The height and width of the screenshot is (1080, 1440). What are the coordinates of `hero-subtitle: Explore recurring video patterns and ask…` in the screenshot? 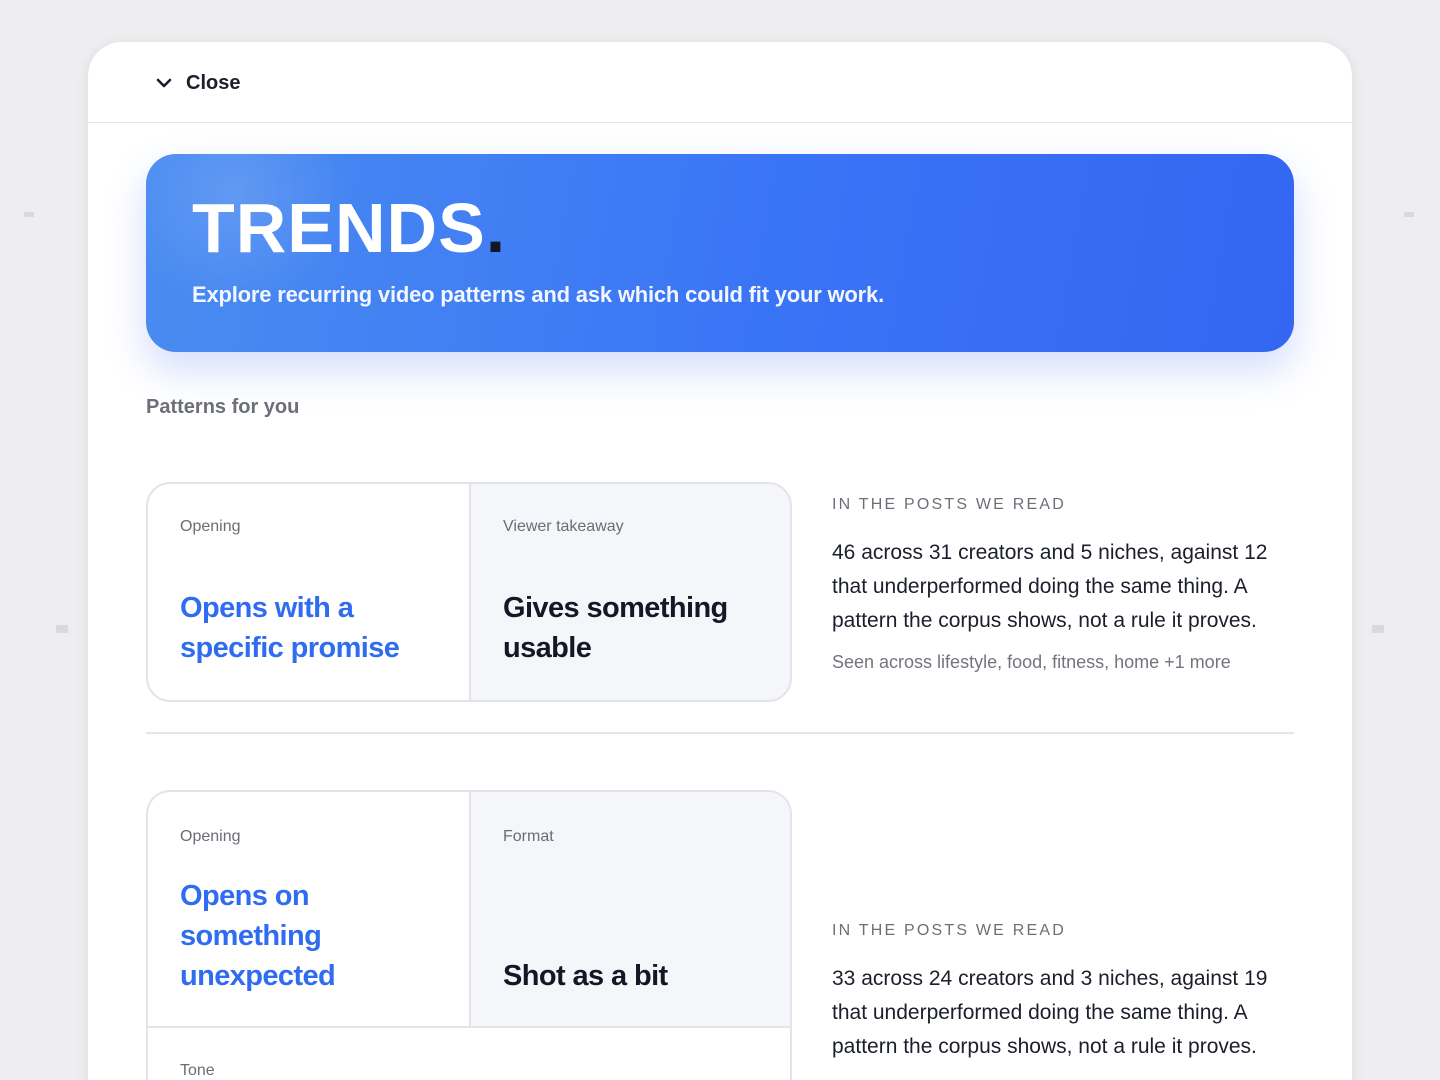 It's located at (538, 294).